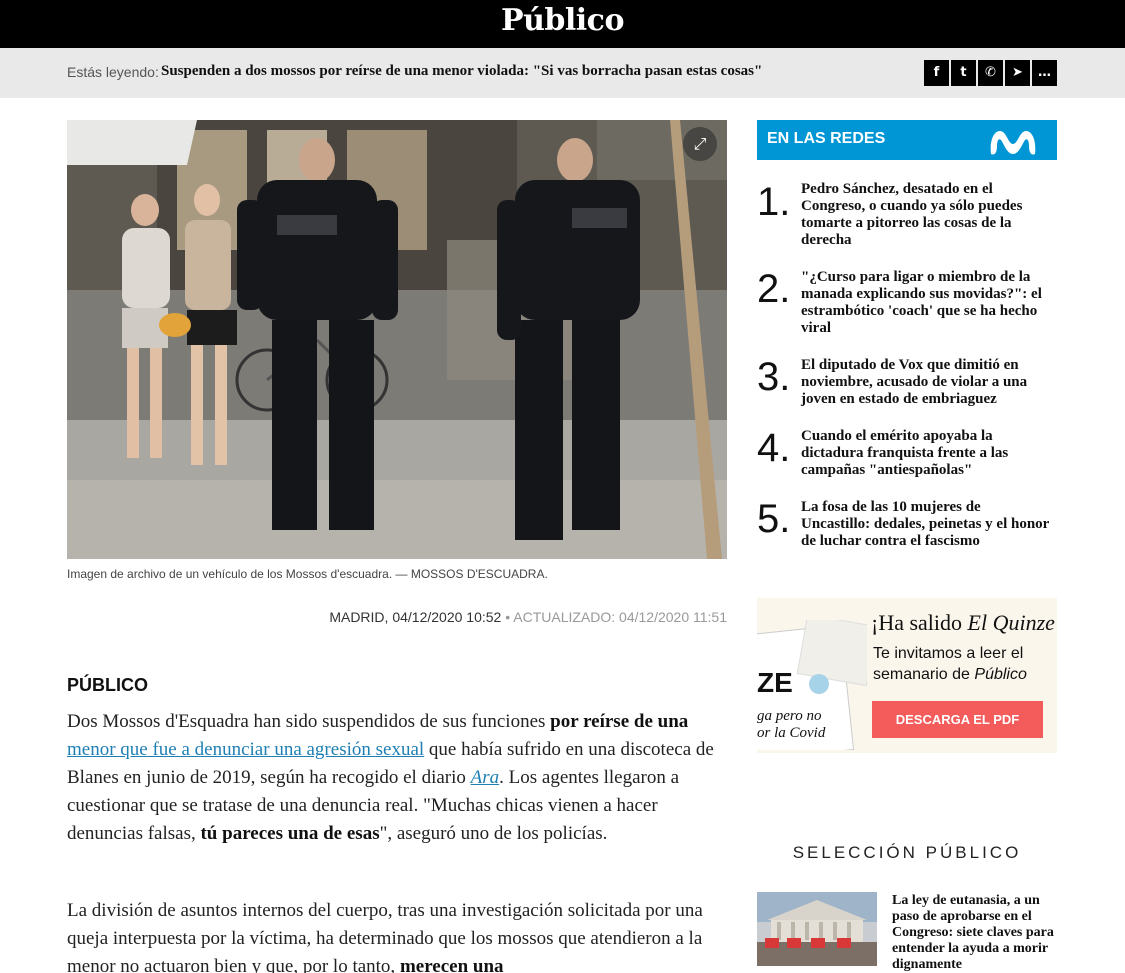 This screenshot has height=973, width=1125. I want to click on redes-title: EN LAS REDES, so click(826, 138).